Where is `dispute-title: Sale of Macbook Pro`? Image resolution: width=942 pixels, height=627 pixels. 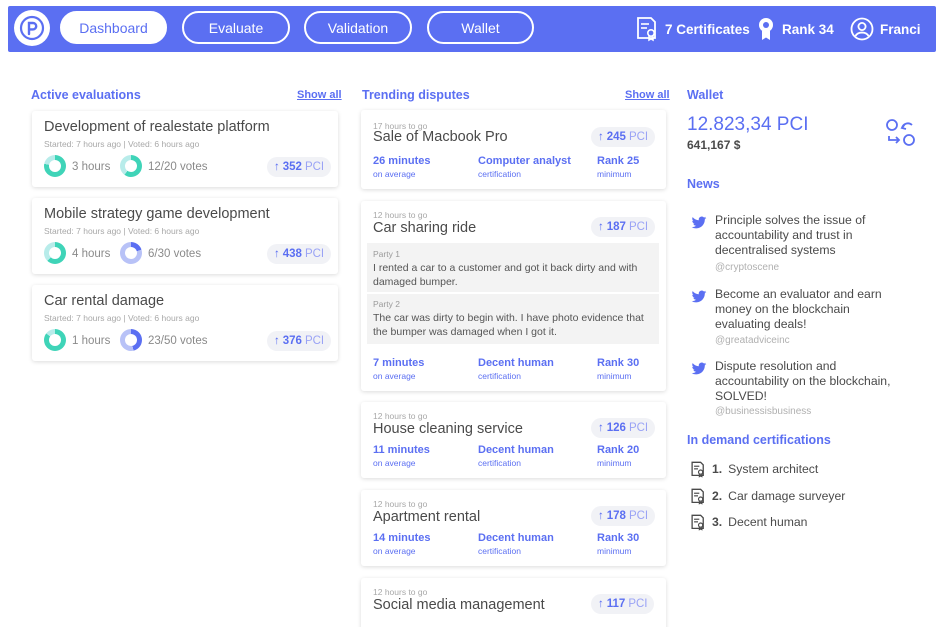
dispute-title: Sale of Macbook Pro is located at coordinates (440, 137).